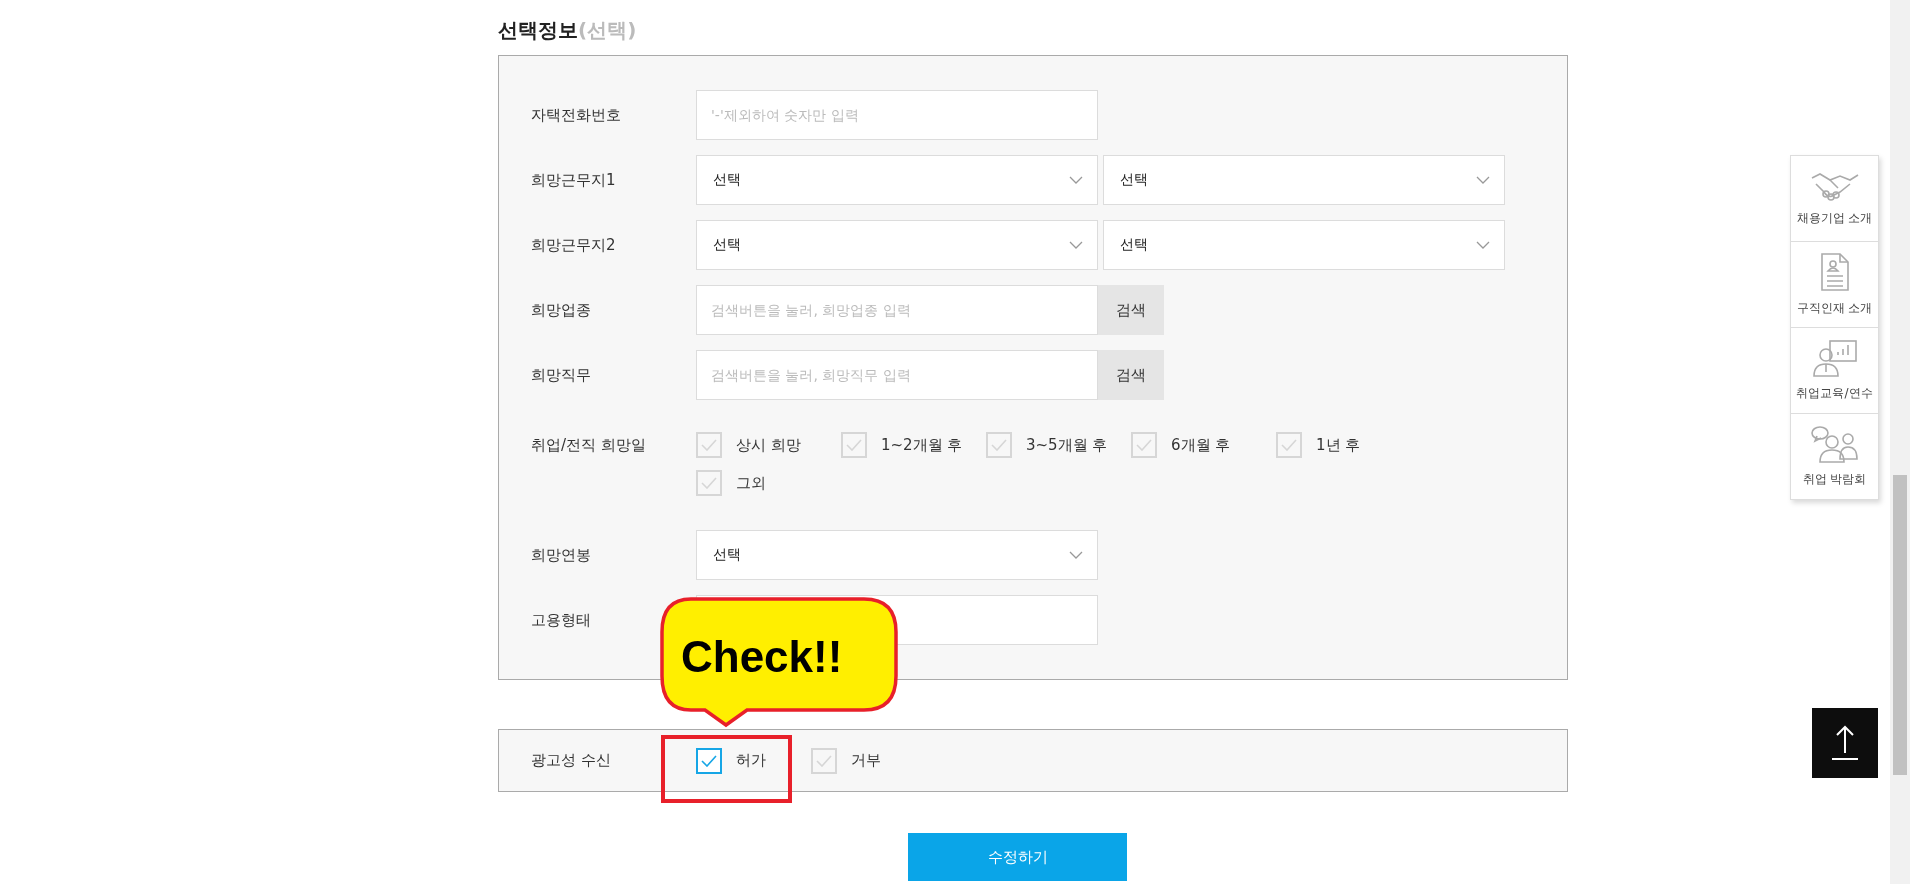 The image size is (1910, 884). Describe the element at coordinates (576, 115) in the screenshot. I see `field-label: 자택전화번호` at that location.